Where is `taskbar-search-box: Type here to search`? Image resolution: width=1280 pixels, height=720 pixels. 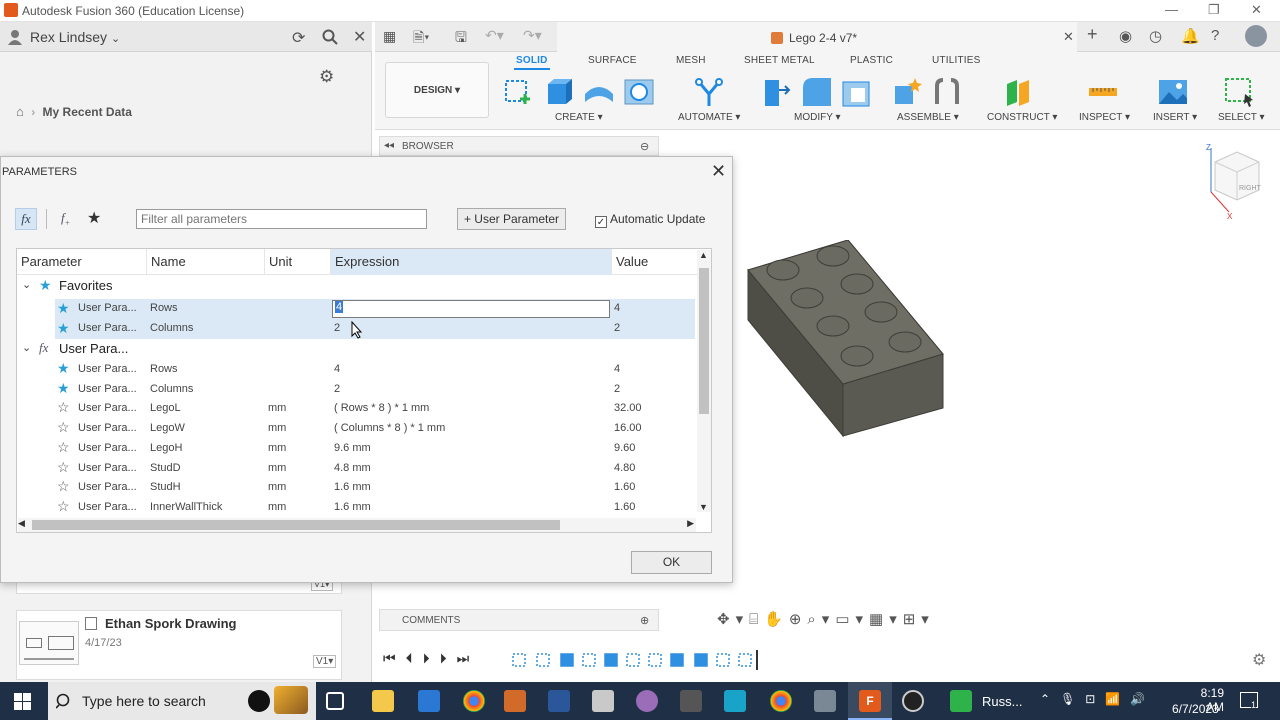 taskbar-search-box: Type here to search is located at coordinates (182, 701).